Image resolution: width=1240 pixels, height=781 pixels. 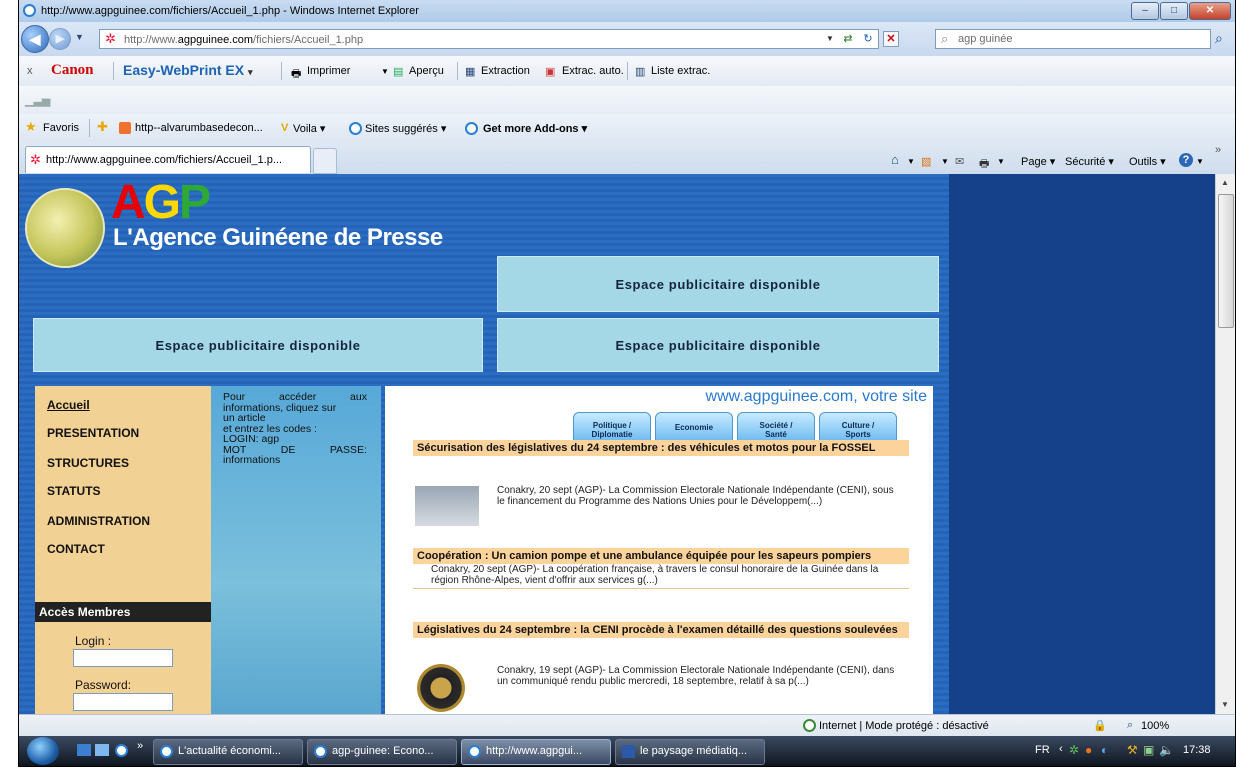 I want to click on scroll-down-icon: ▼, so click(x=1225, y=704).